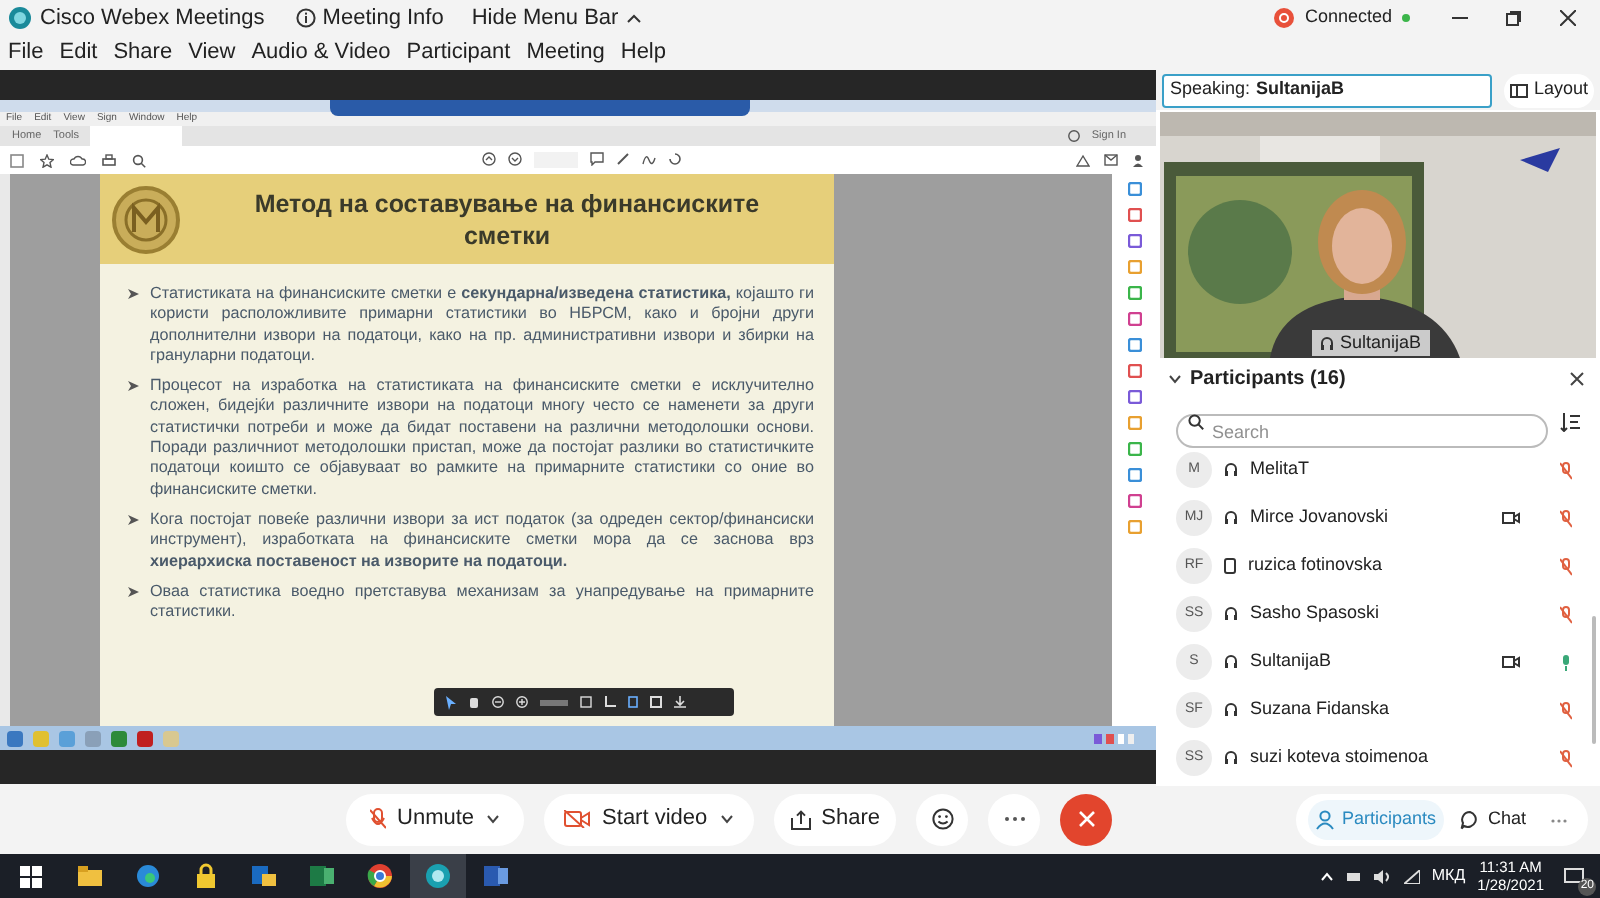 This screenshot has width=1600, height=898. I want to click on chrome-icon, so click(380, 876).